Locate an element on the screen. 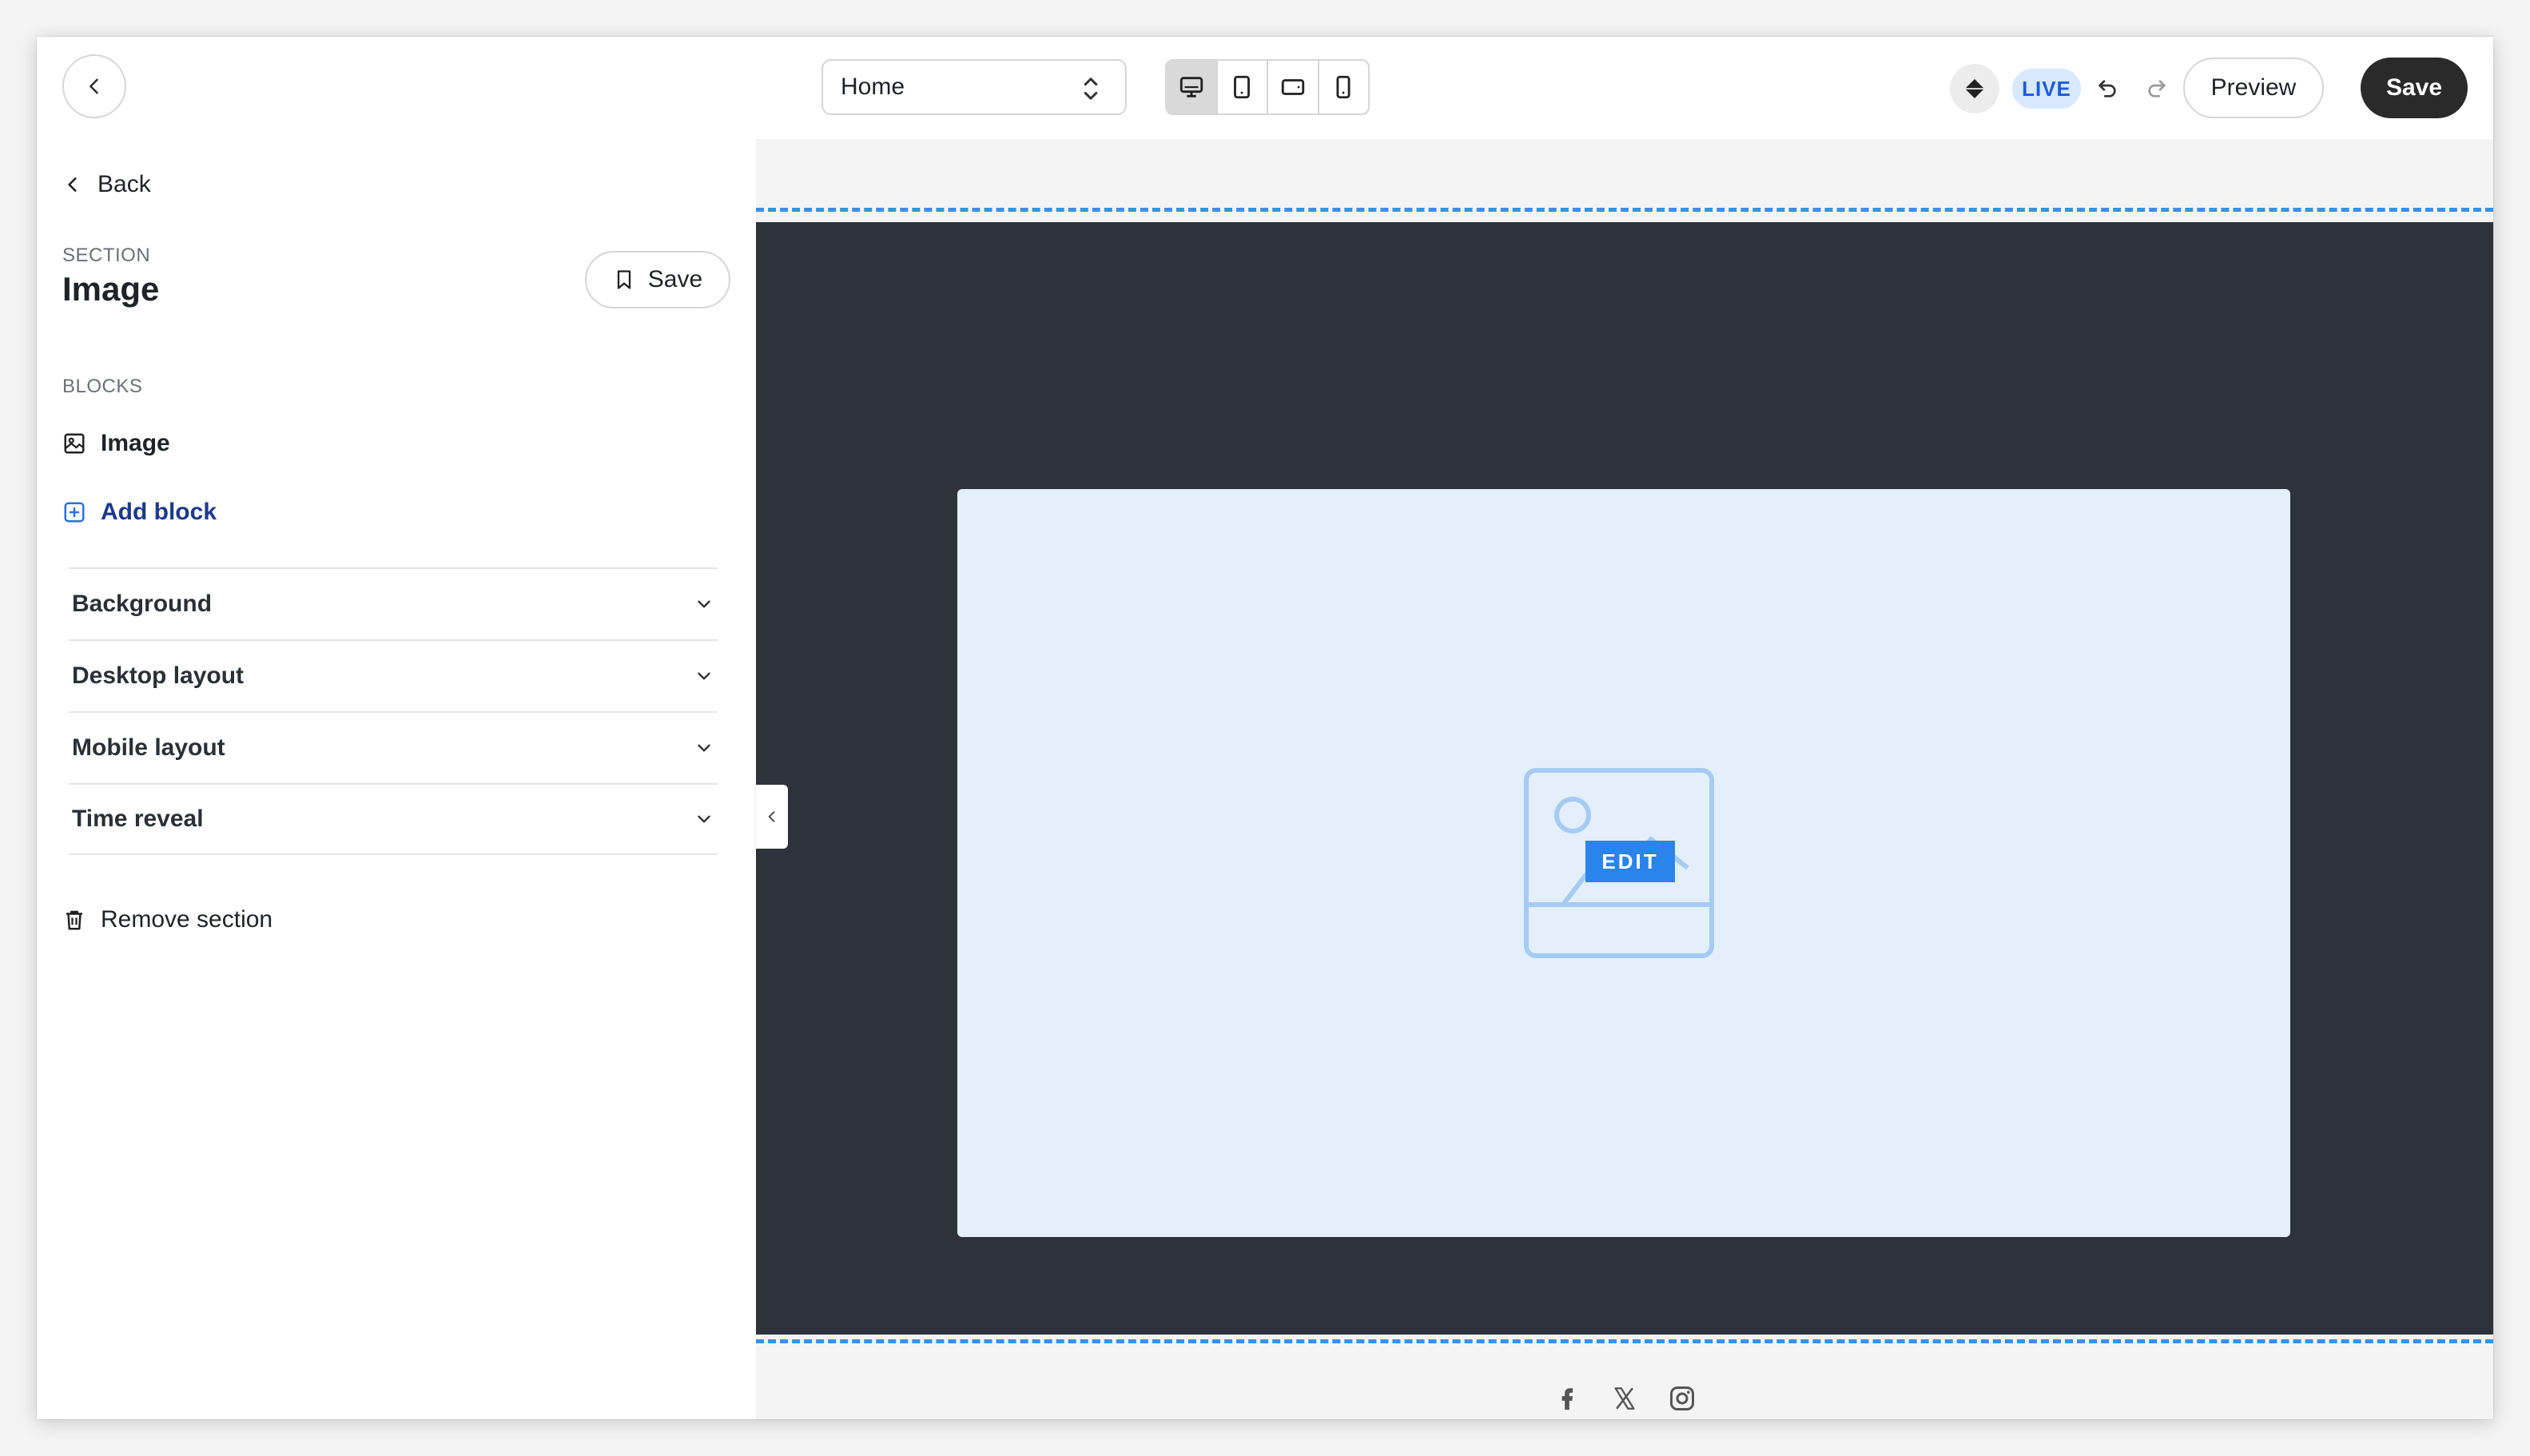 Image resolution: width=2530 pixels, height=1456 pixels. x-link is located at coordinates (1625, 1398).